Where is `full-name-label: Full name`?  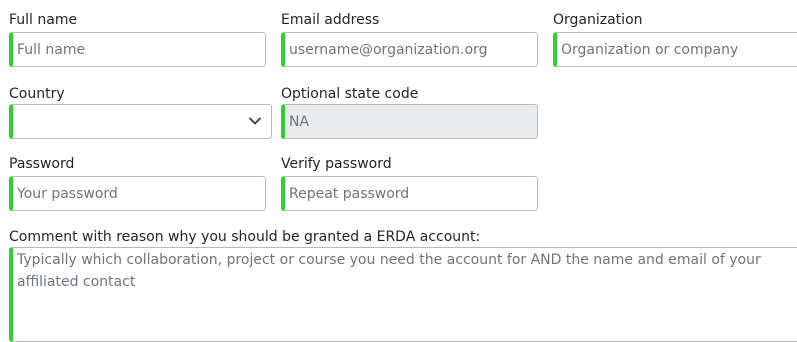
full-name-label: Full name is located at coordinates (43, 20).